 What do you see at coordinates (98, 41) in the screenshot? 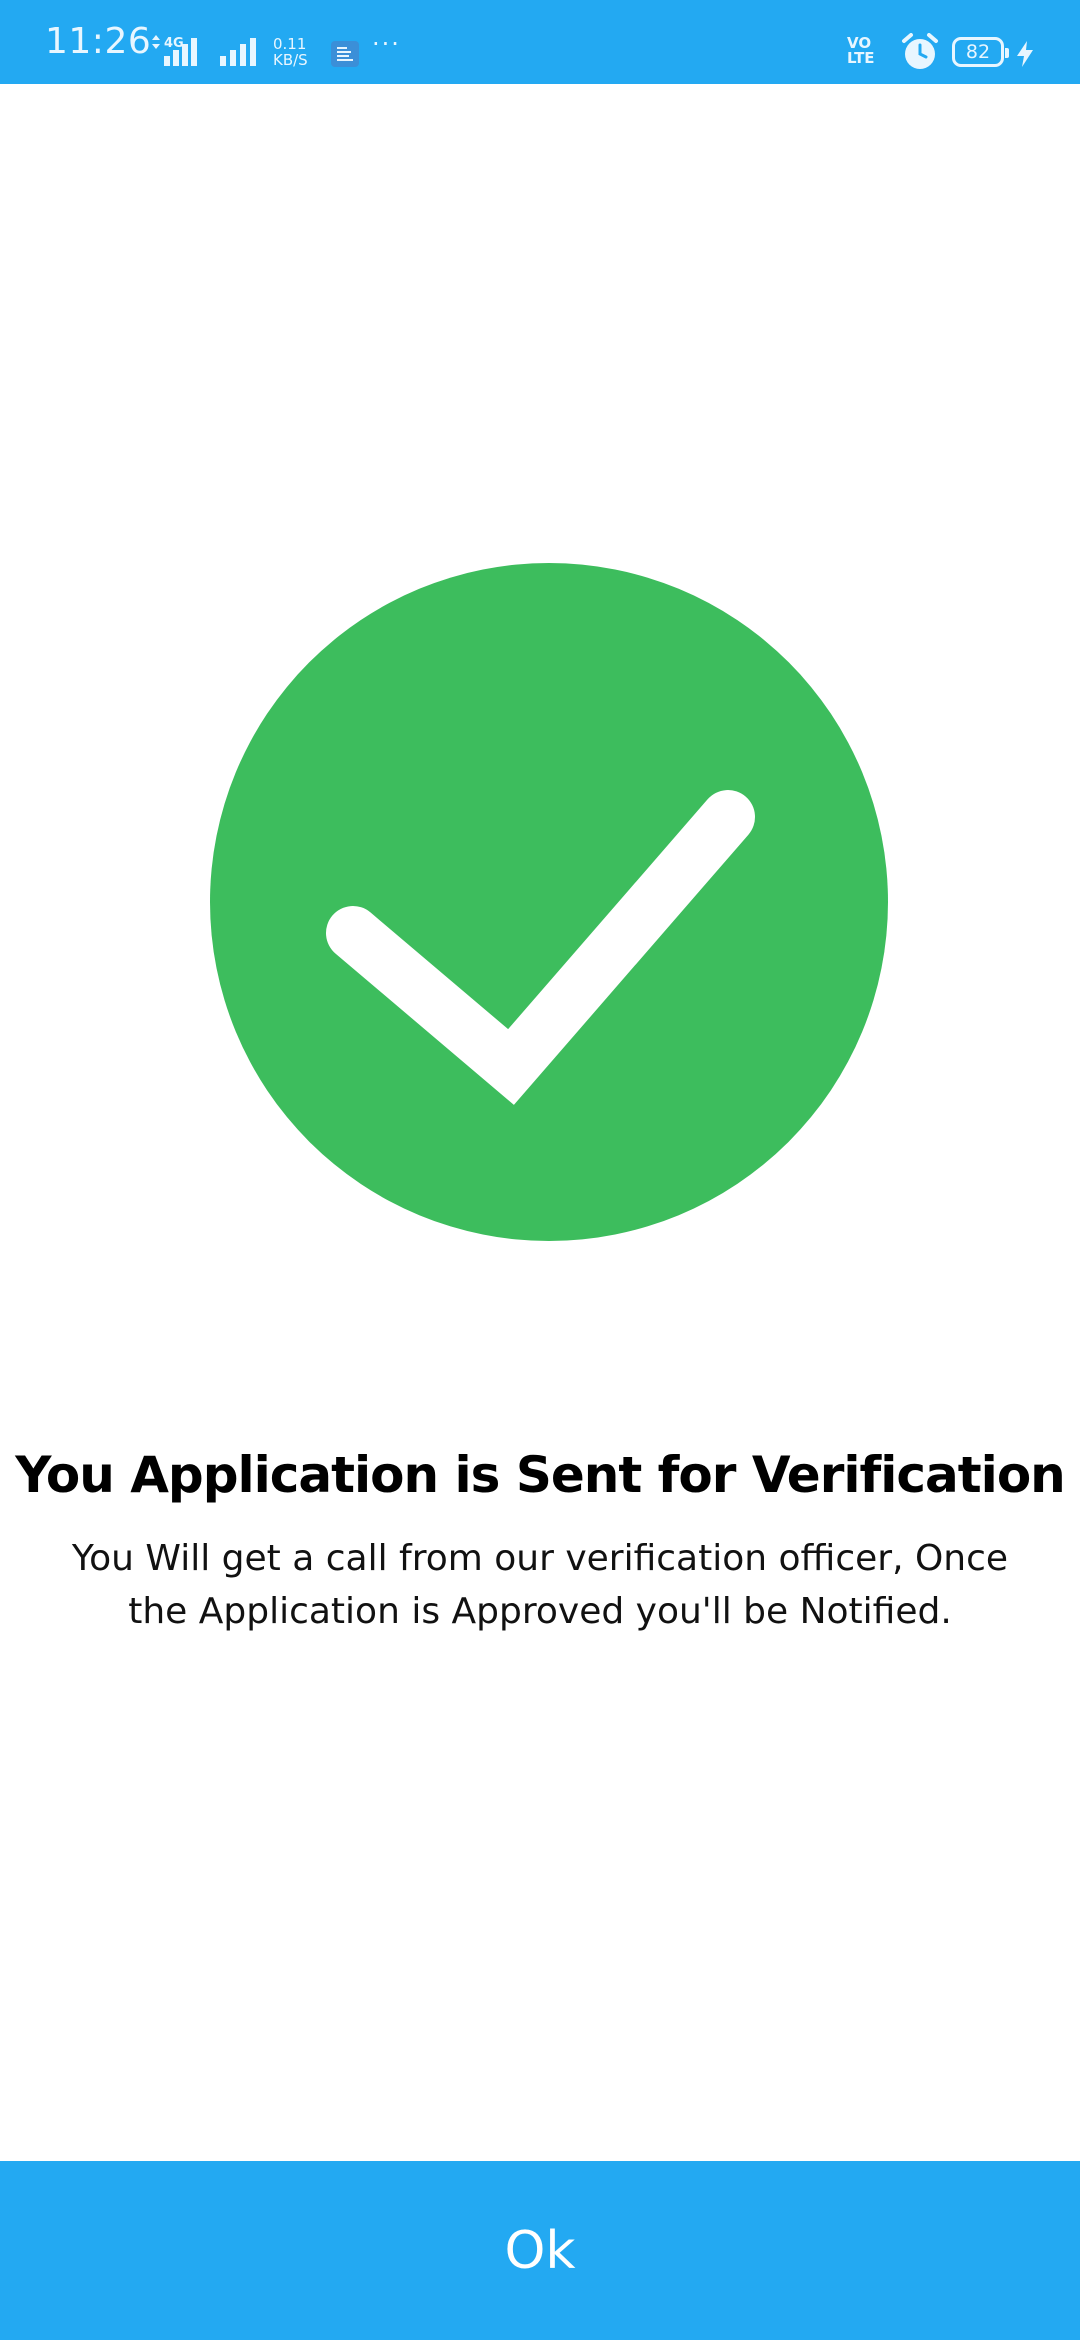
I see `status-time: 11:26` at bounding box center [98, 41].